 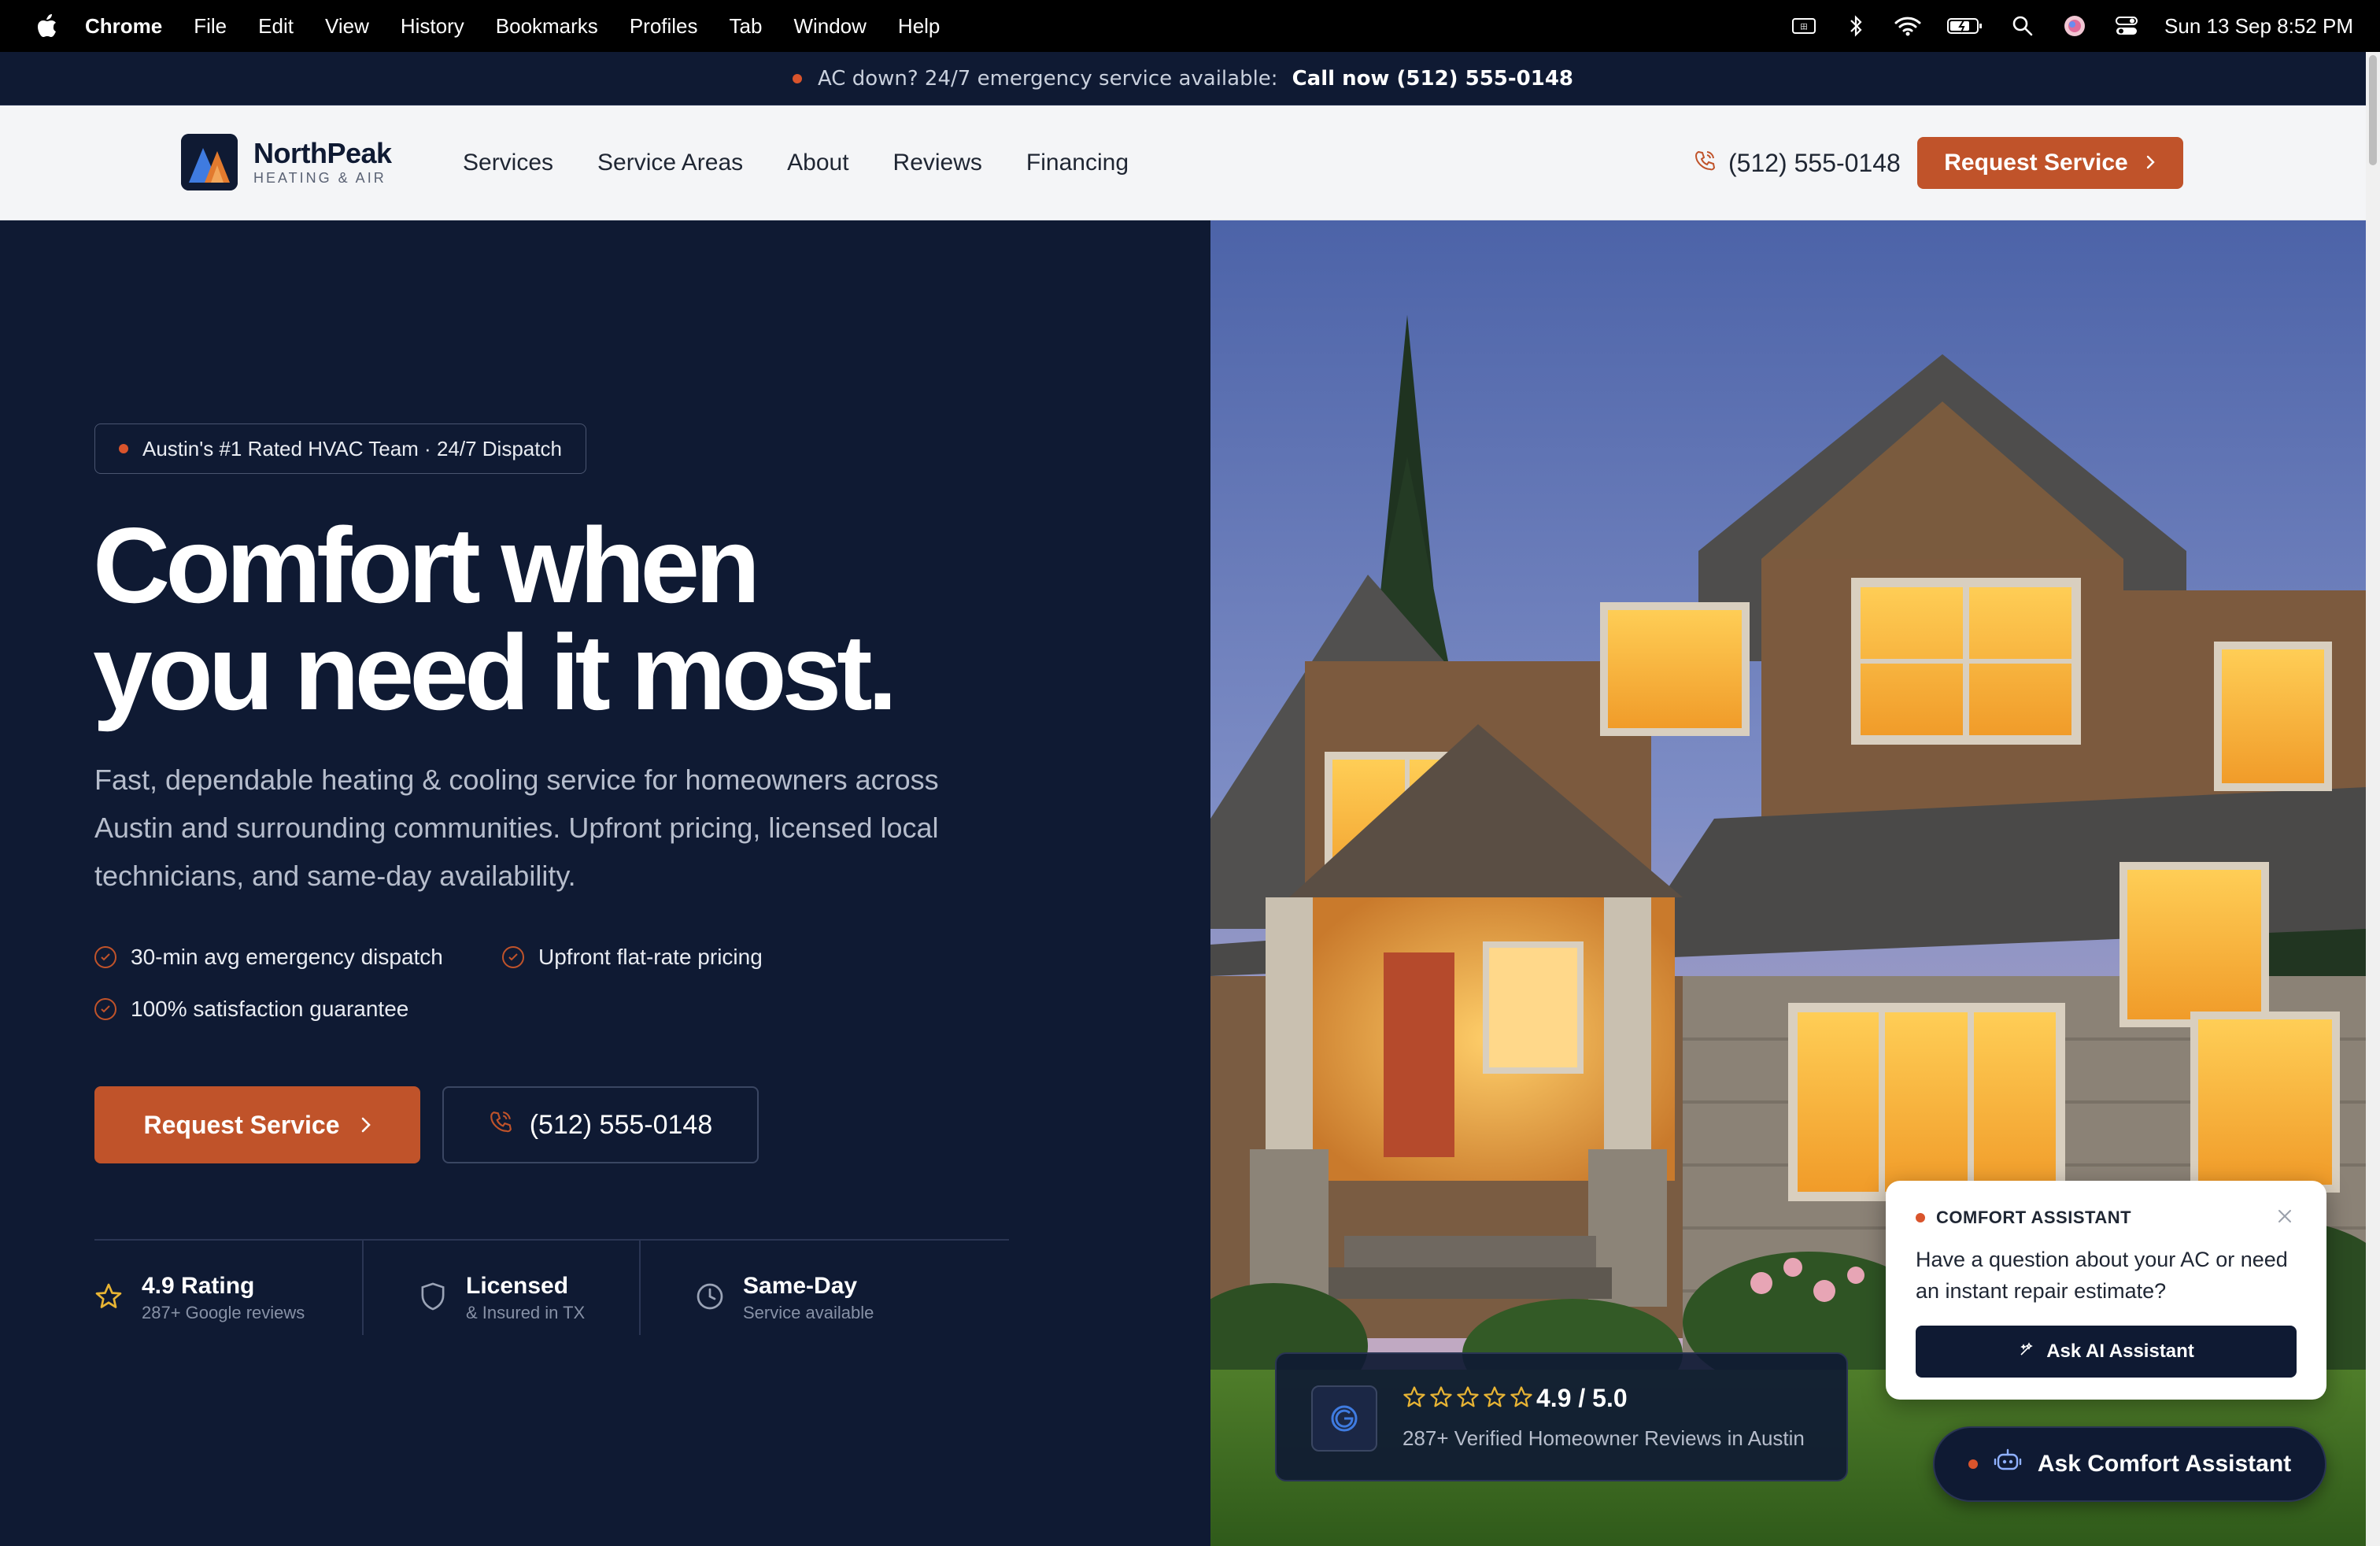 What do you see at coordinates (2007, 1464) in the screenshot?
I see `robot-icon` at bounding box center [2007, 1464].